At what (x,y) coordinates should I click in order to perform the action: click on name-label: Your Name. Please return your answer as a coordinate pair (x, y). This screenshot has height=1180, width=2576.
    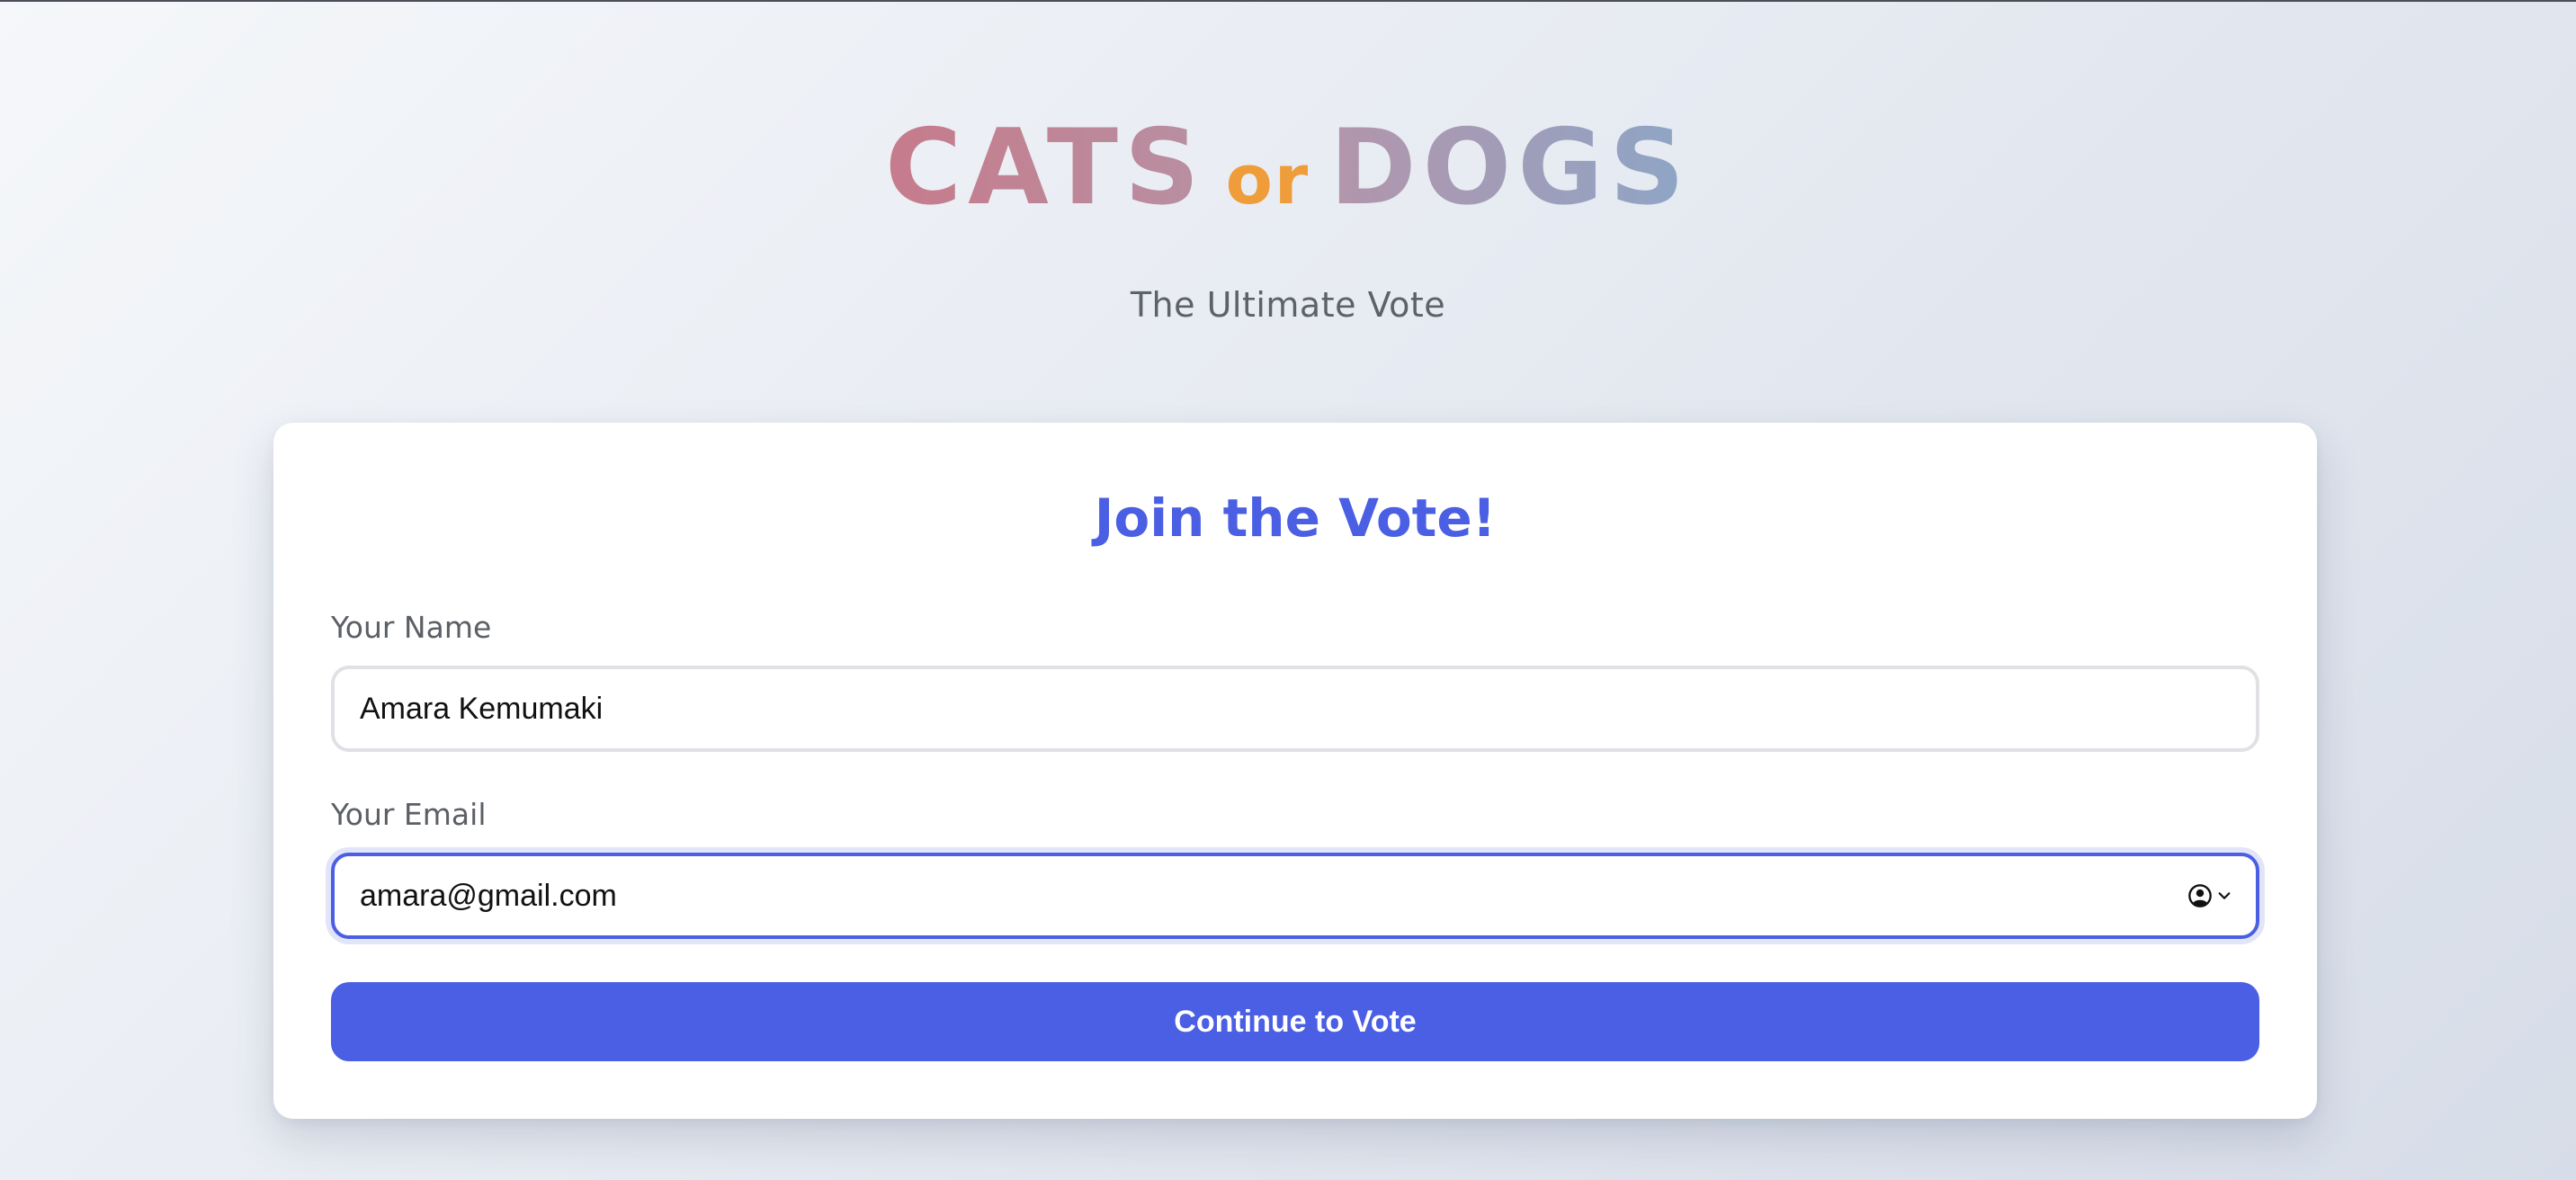
    Looking at the image, I should click on (411, 628).